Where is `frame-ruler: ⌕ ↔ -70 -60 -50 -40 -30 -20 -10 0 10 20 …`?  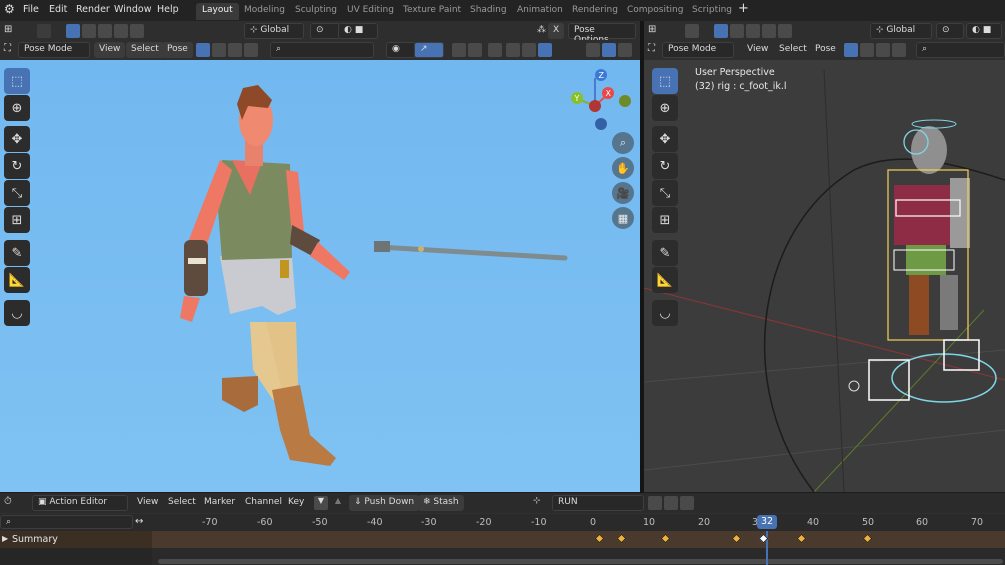
frame-ruler: ⌕ ↔ -70 -60 -50 -40 -30 -20 -10 0 10 20 … is located at coordinates (502, 522).